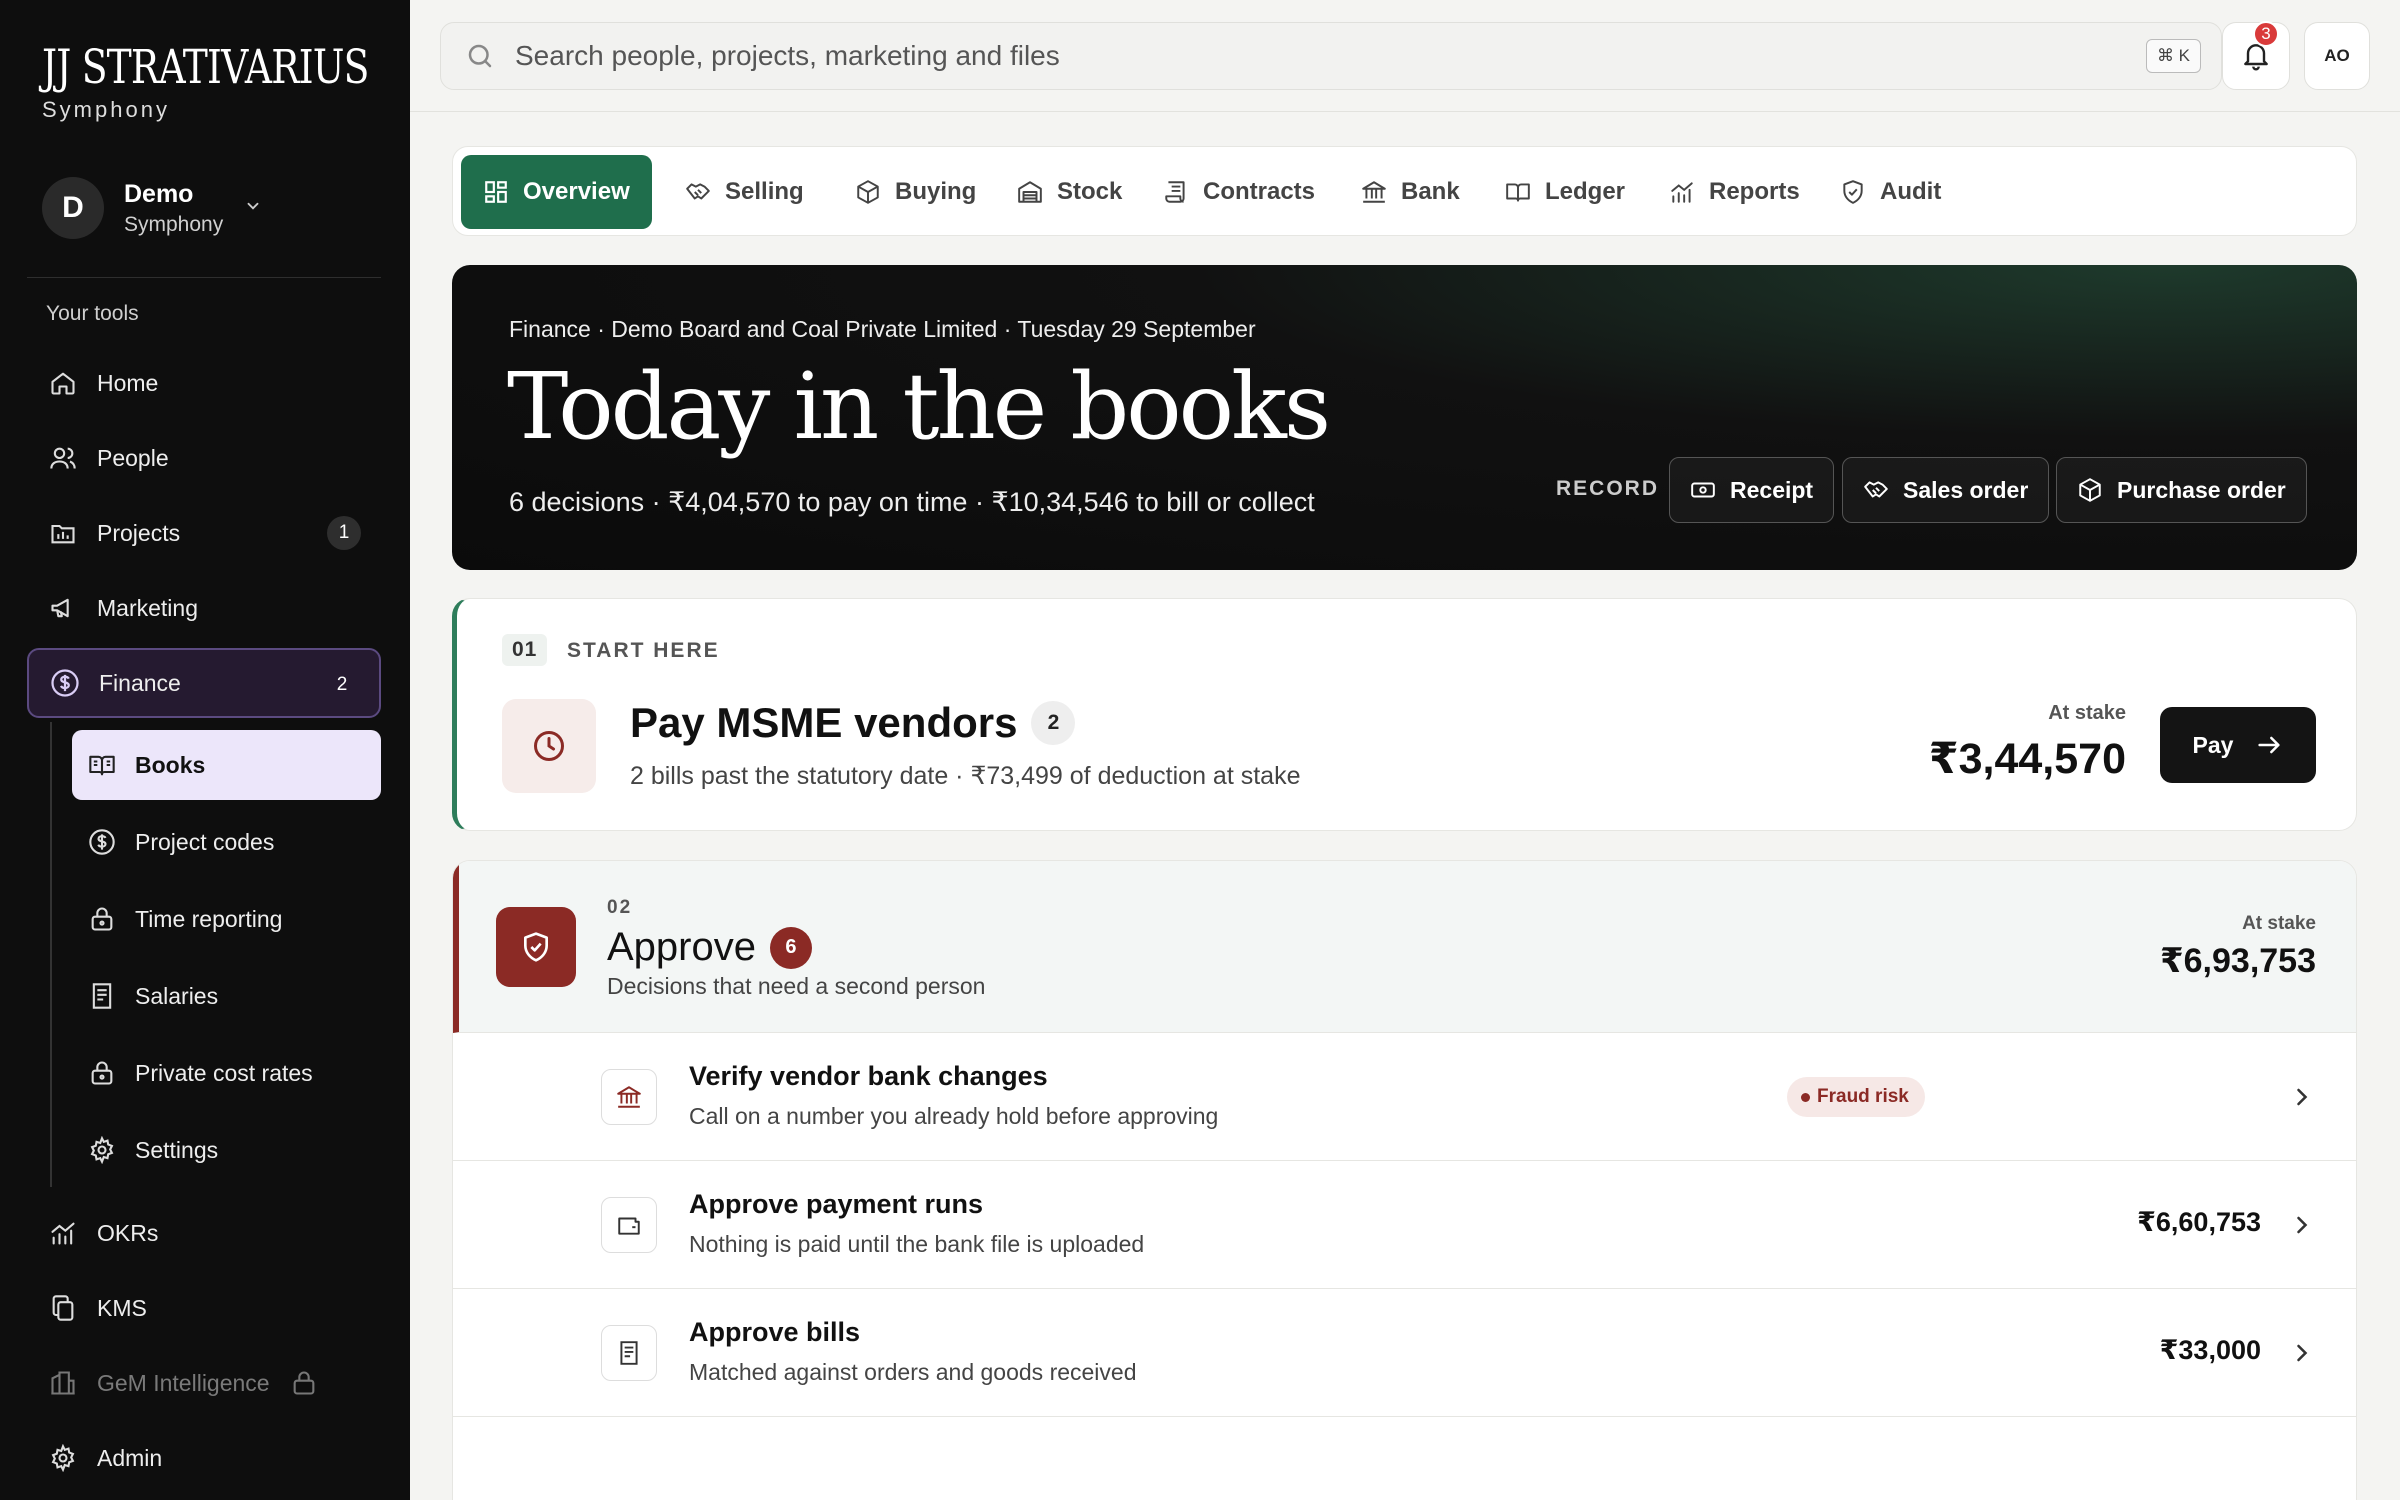  Describe the element at coordinates (1410, 192) in the screenshot. I see `tab-bank: Bank` at that location.